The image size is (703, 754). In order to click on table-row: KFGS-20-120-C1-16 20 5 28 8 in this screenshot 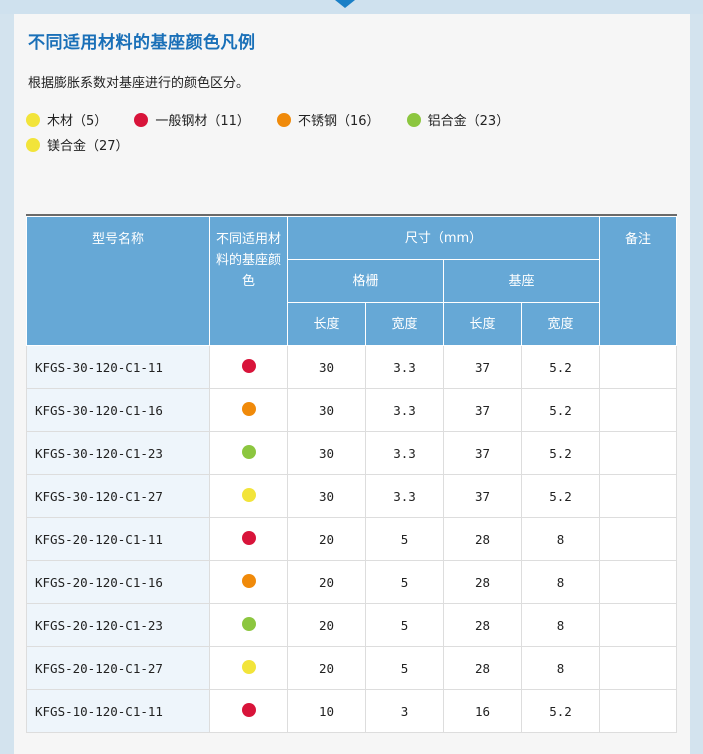, I will do `click(351, 582)`.